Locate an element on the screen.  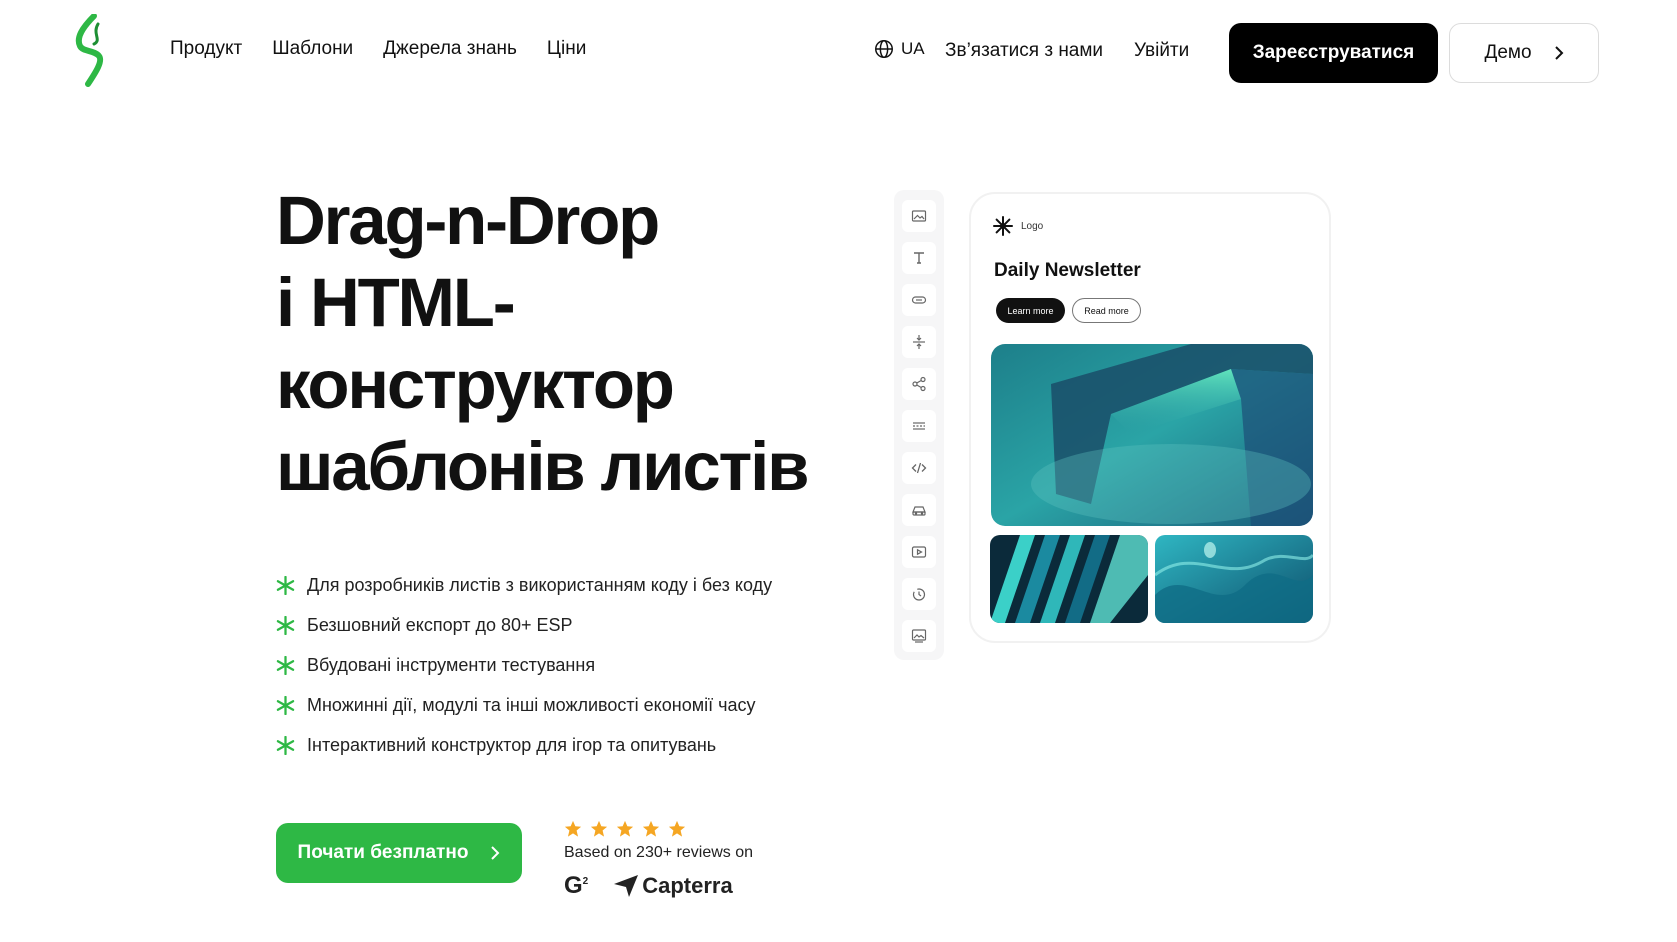
learn-more-button: Learn more is located at coordinates (1030, 310).